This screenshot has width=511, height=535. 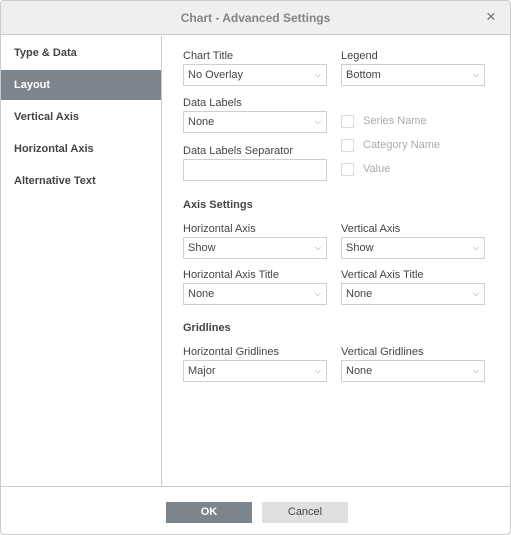 I want to click on gridlines-heading: Gridlines, so click(x=207, y=328).